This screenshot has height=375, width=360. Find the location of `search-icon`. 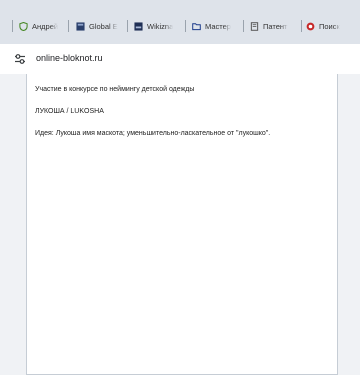

search-icon is located at coordinates (310, 26).